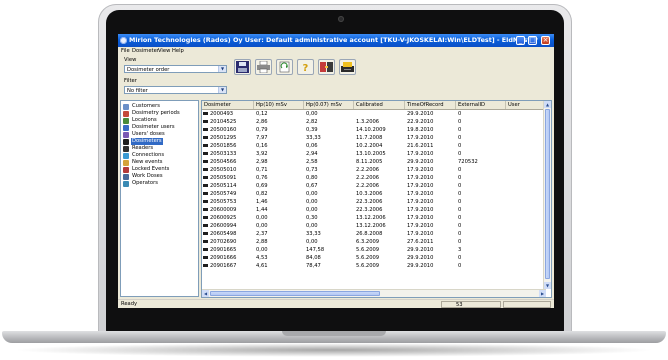  I want to click on table-row: 20901667 4,61 78,47 5.6.2009 29.9.2010 0, so click(374, 266).